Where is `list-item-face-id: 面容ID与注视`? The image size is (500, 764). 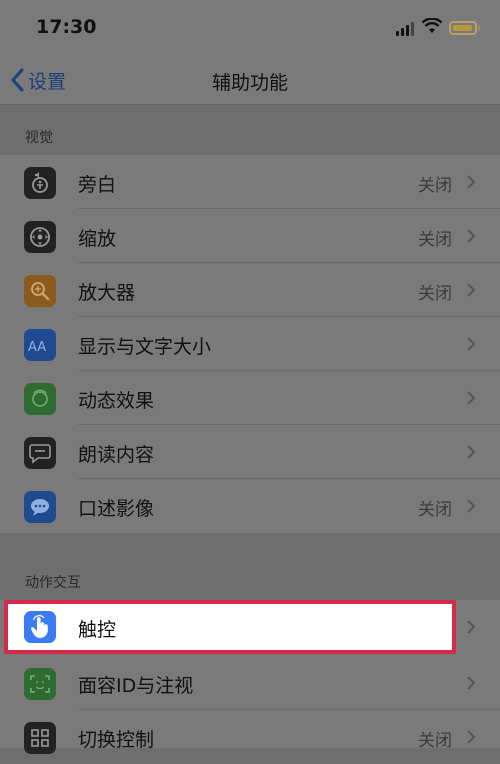
list-item-face-id: 面容ID与注视 is located at coordinates (250, 683).